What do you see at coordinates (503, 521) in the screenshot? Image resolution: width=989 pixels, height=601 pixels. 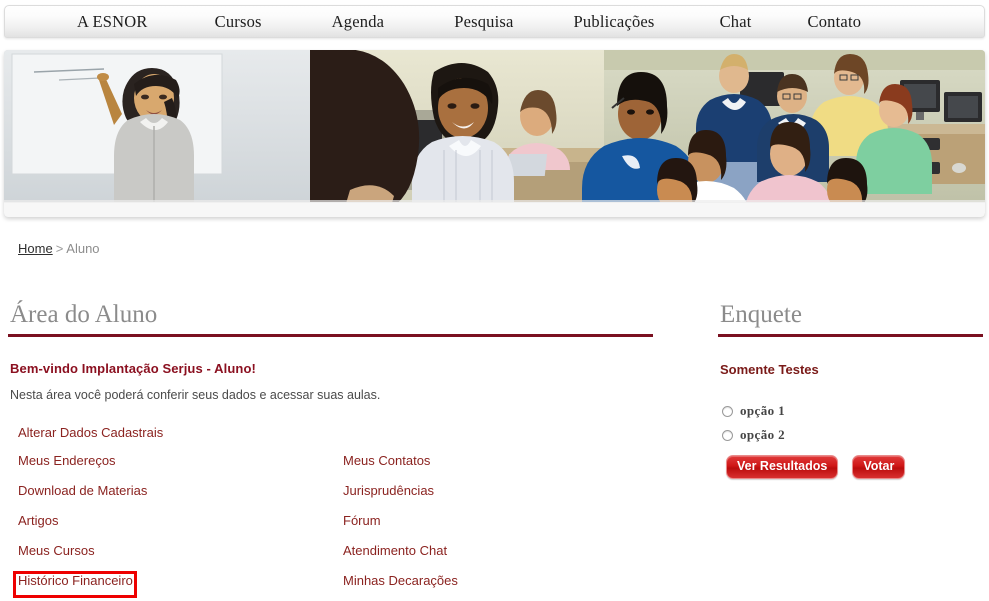 I see `link-forum: Fórum` at bounding box center [503, 521].